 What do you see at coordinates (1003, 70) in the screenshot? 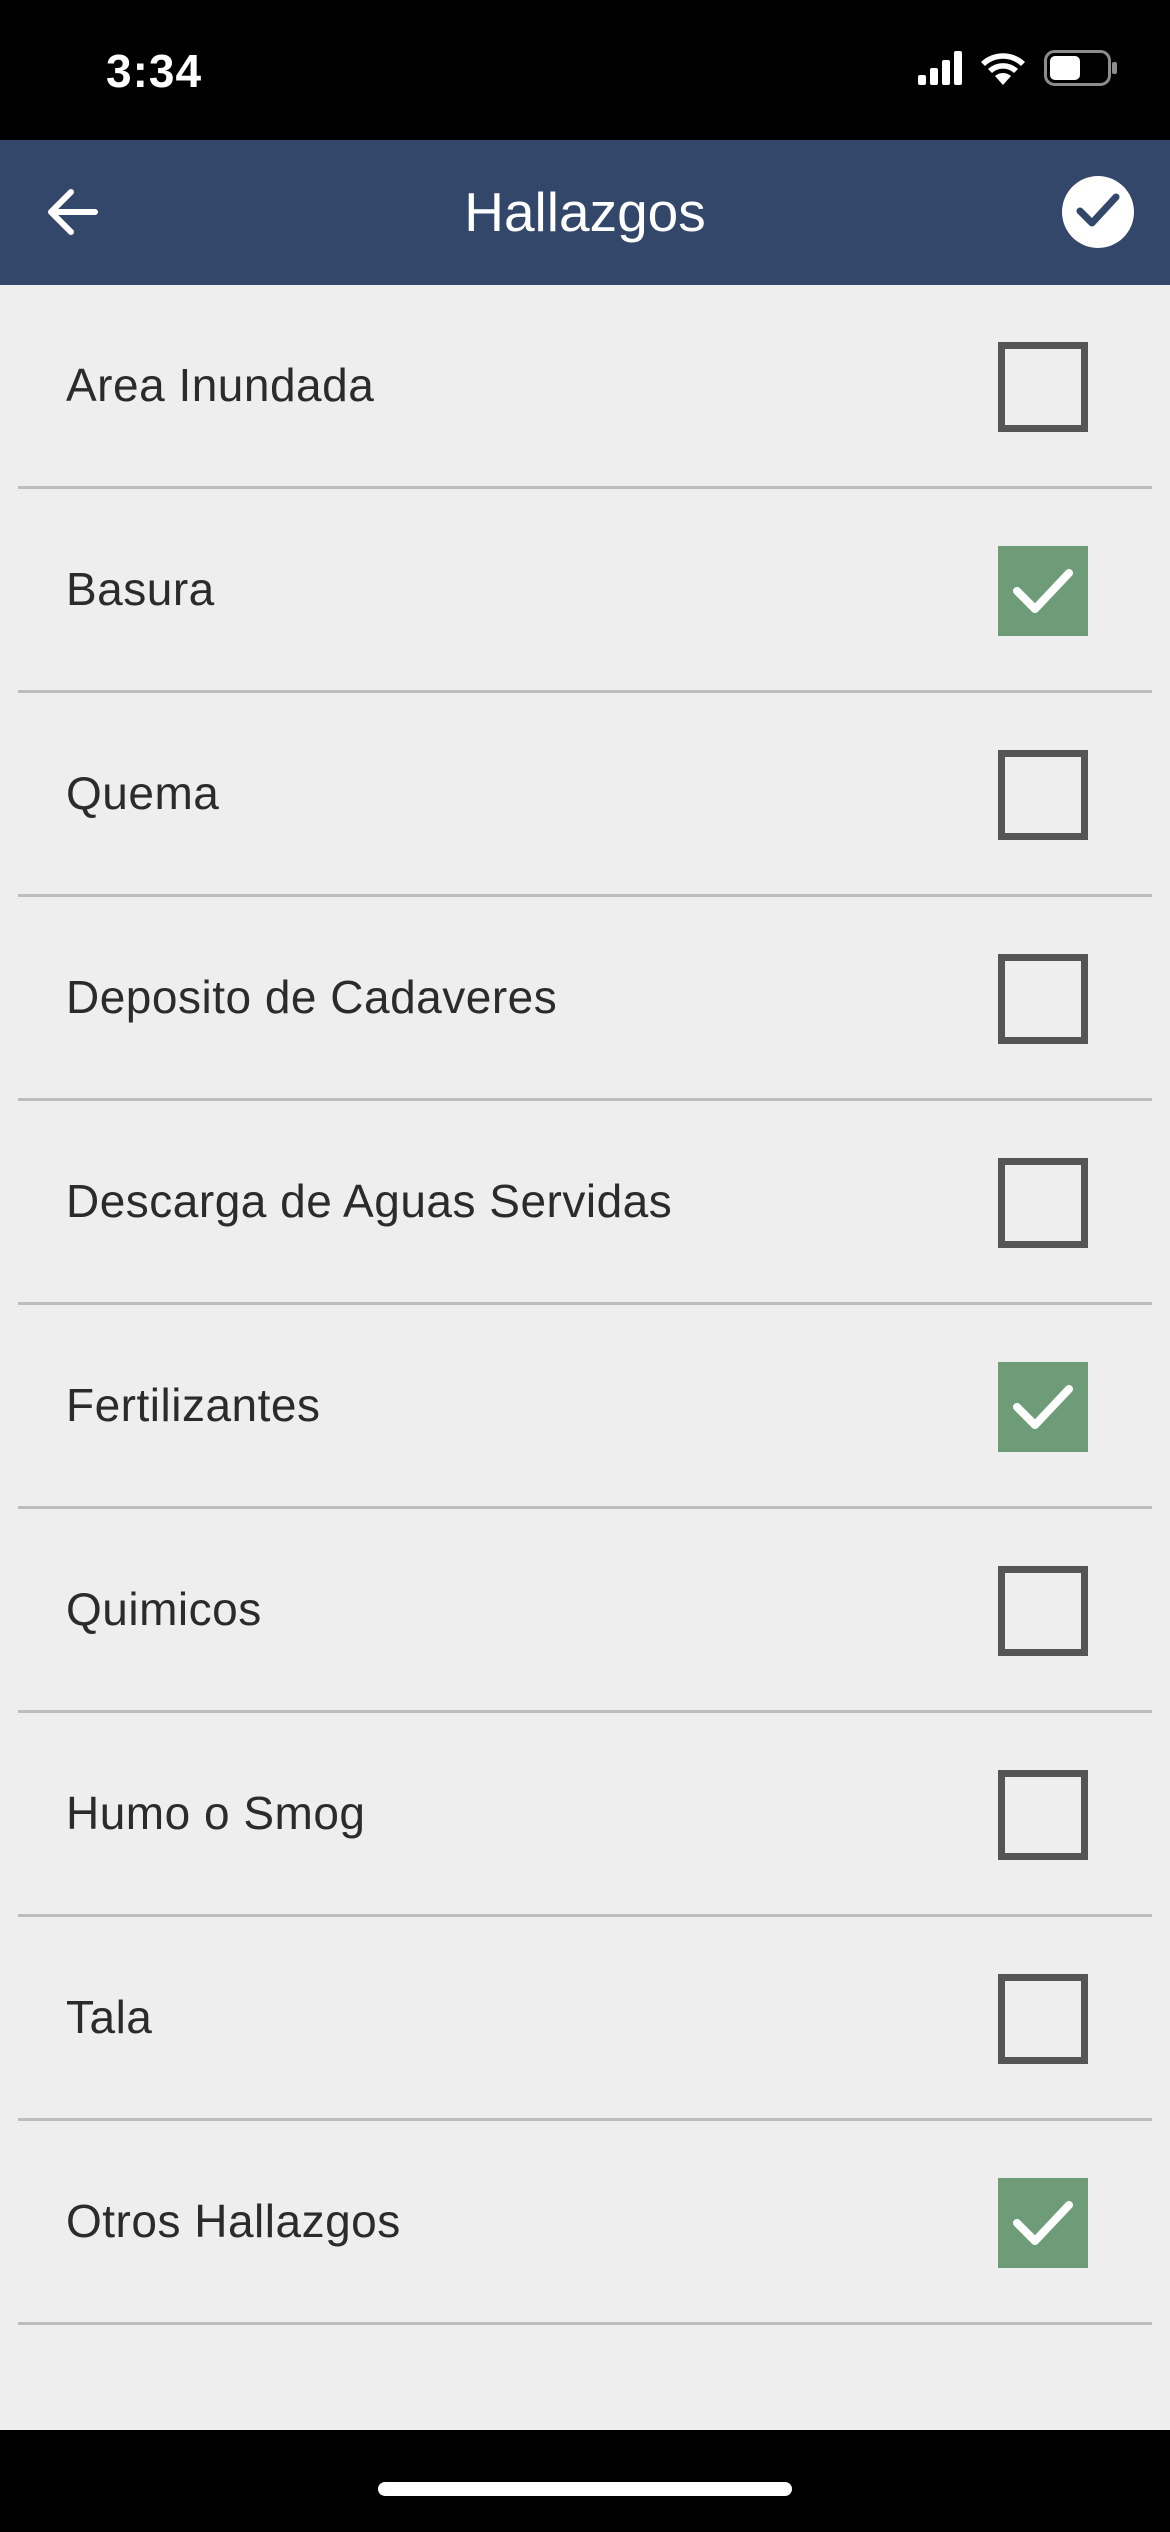
I see `wifi-icon` at bounding box center [1003, 70].